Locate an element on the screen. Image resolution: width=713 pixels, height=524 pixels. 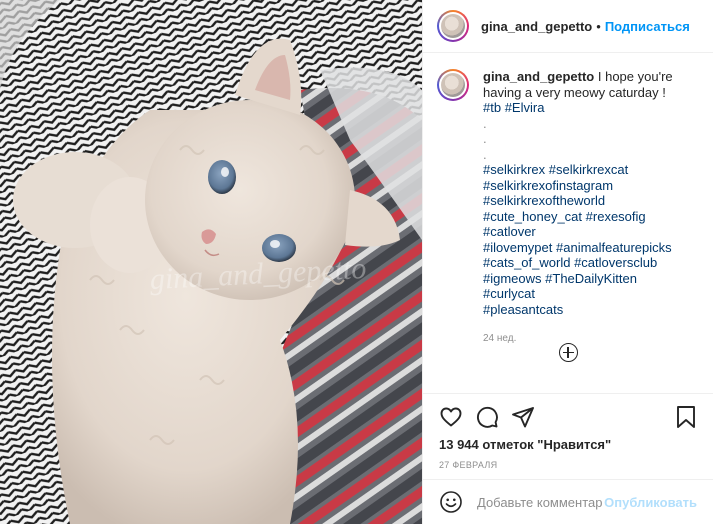
hashtag-link: #ilovemypet is located at coordinates (517, 247).